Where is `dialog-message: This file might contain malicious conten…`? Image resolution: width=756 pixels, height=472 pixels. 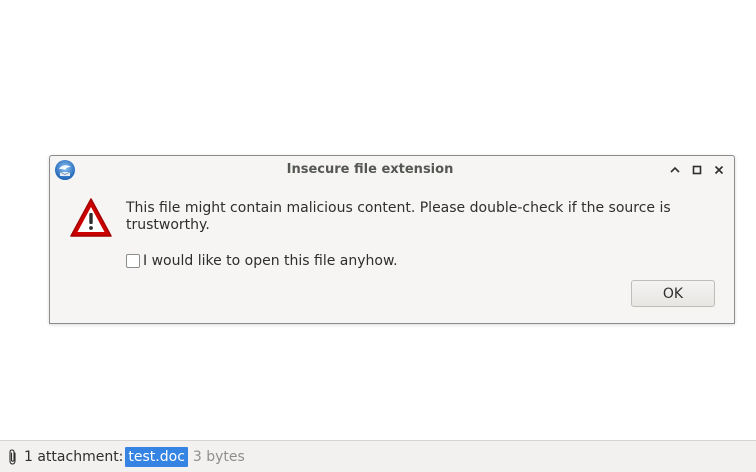
dialog-message: This file might contain malicious conten… is located at coordinates (398, 216).